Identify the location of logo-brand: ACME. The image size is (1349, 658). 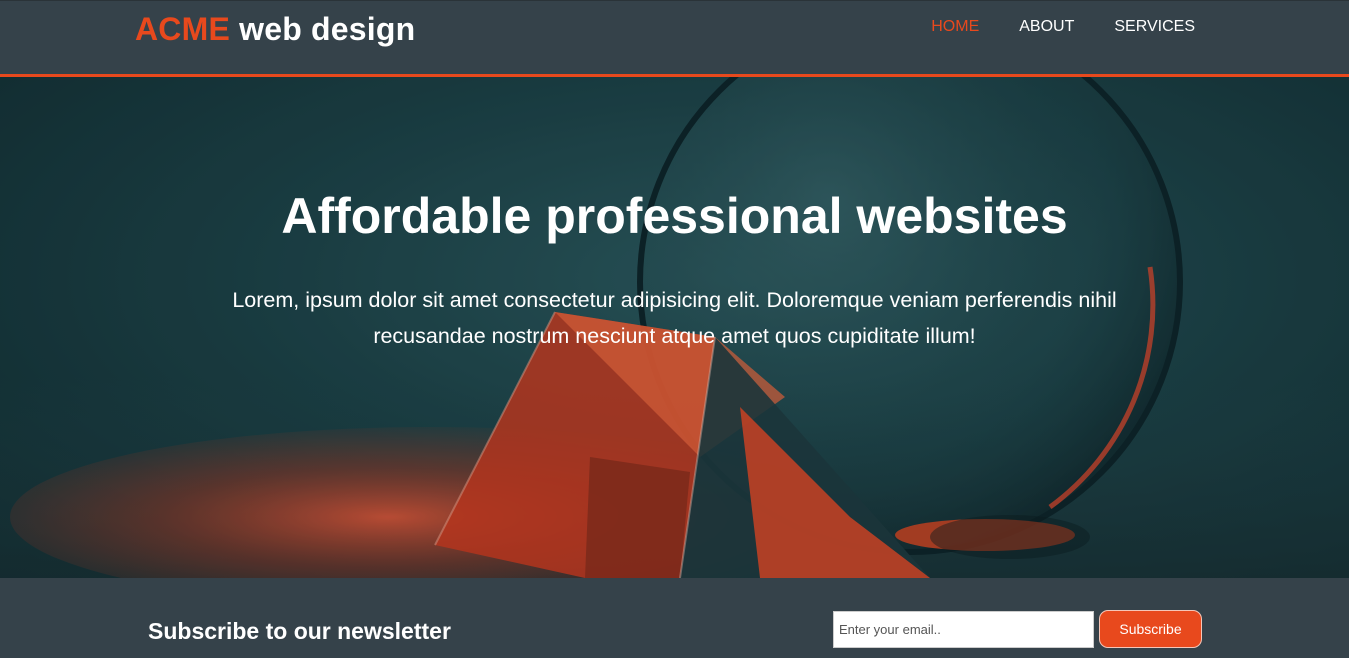
(183, 29).